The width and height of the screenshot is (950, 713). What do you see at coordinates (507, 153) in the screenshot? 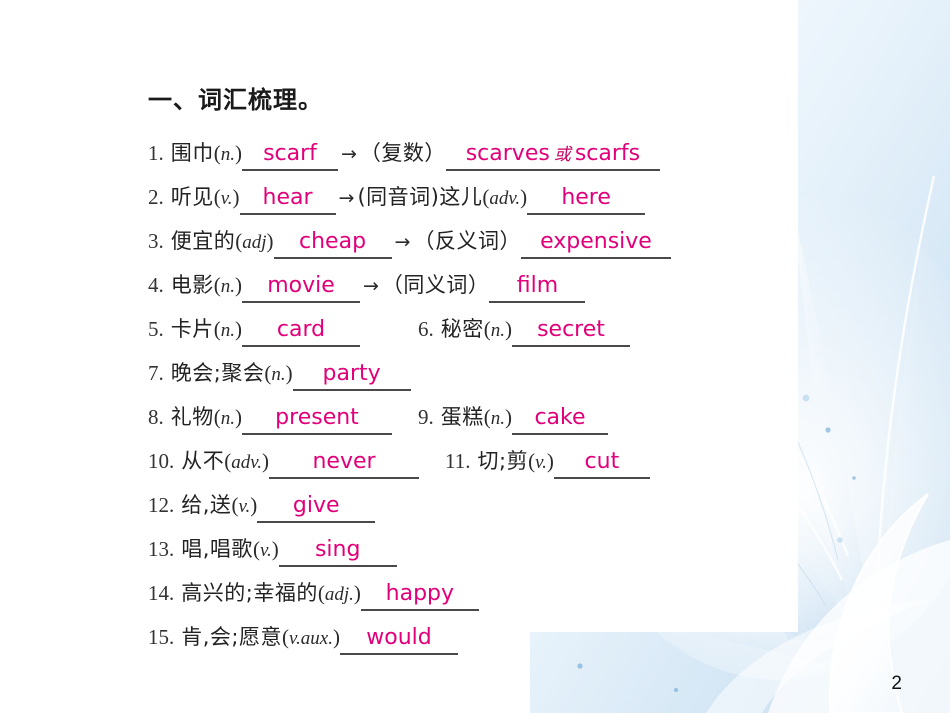
I see `answer-primary: scarves` at bounding box center [507, 153].